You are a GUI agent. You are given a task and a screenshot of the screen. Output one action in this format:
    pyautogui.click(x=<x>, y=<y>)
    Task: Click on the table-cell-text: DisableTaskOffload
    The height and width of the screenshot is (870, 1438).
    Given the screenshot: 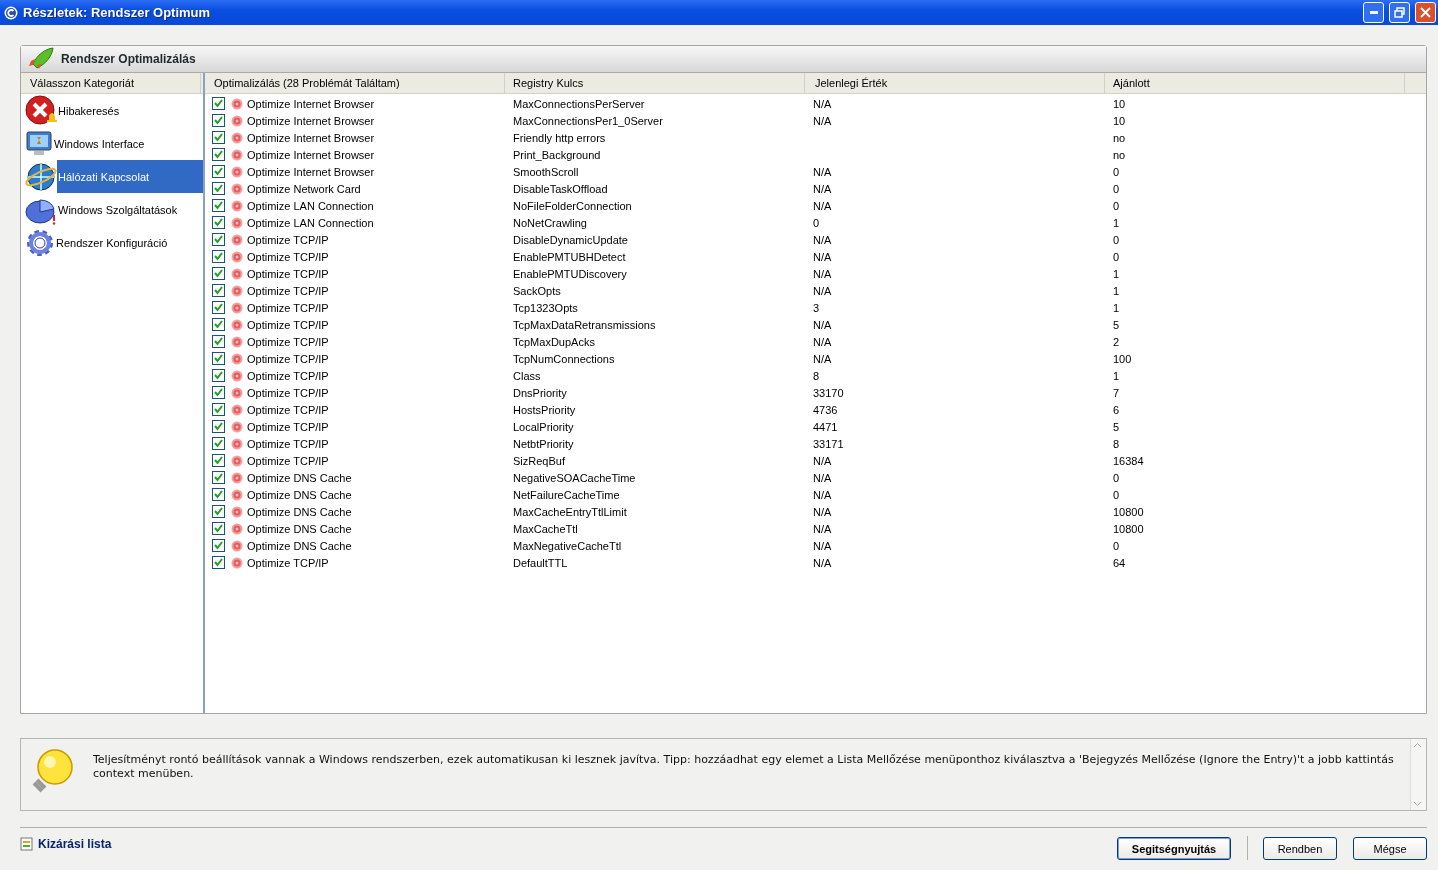 What is the action you would take?
    pyautogui.click(x=561, y=188)
    